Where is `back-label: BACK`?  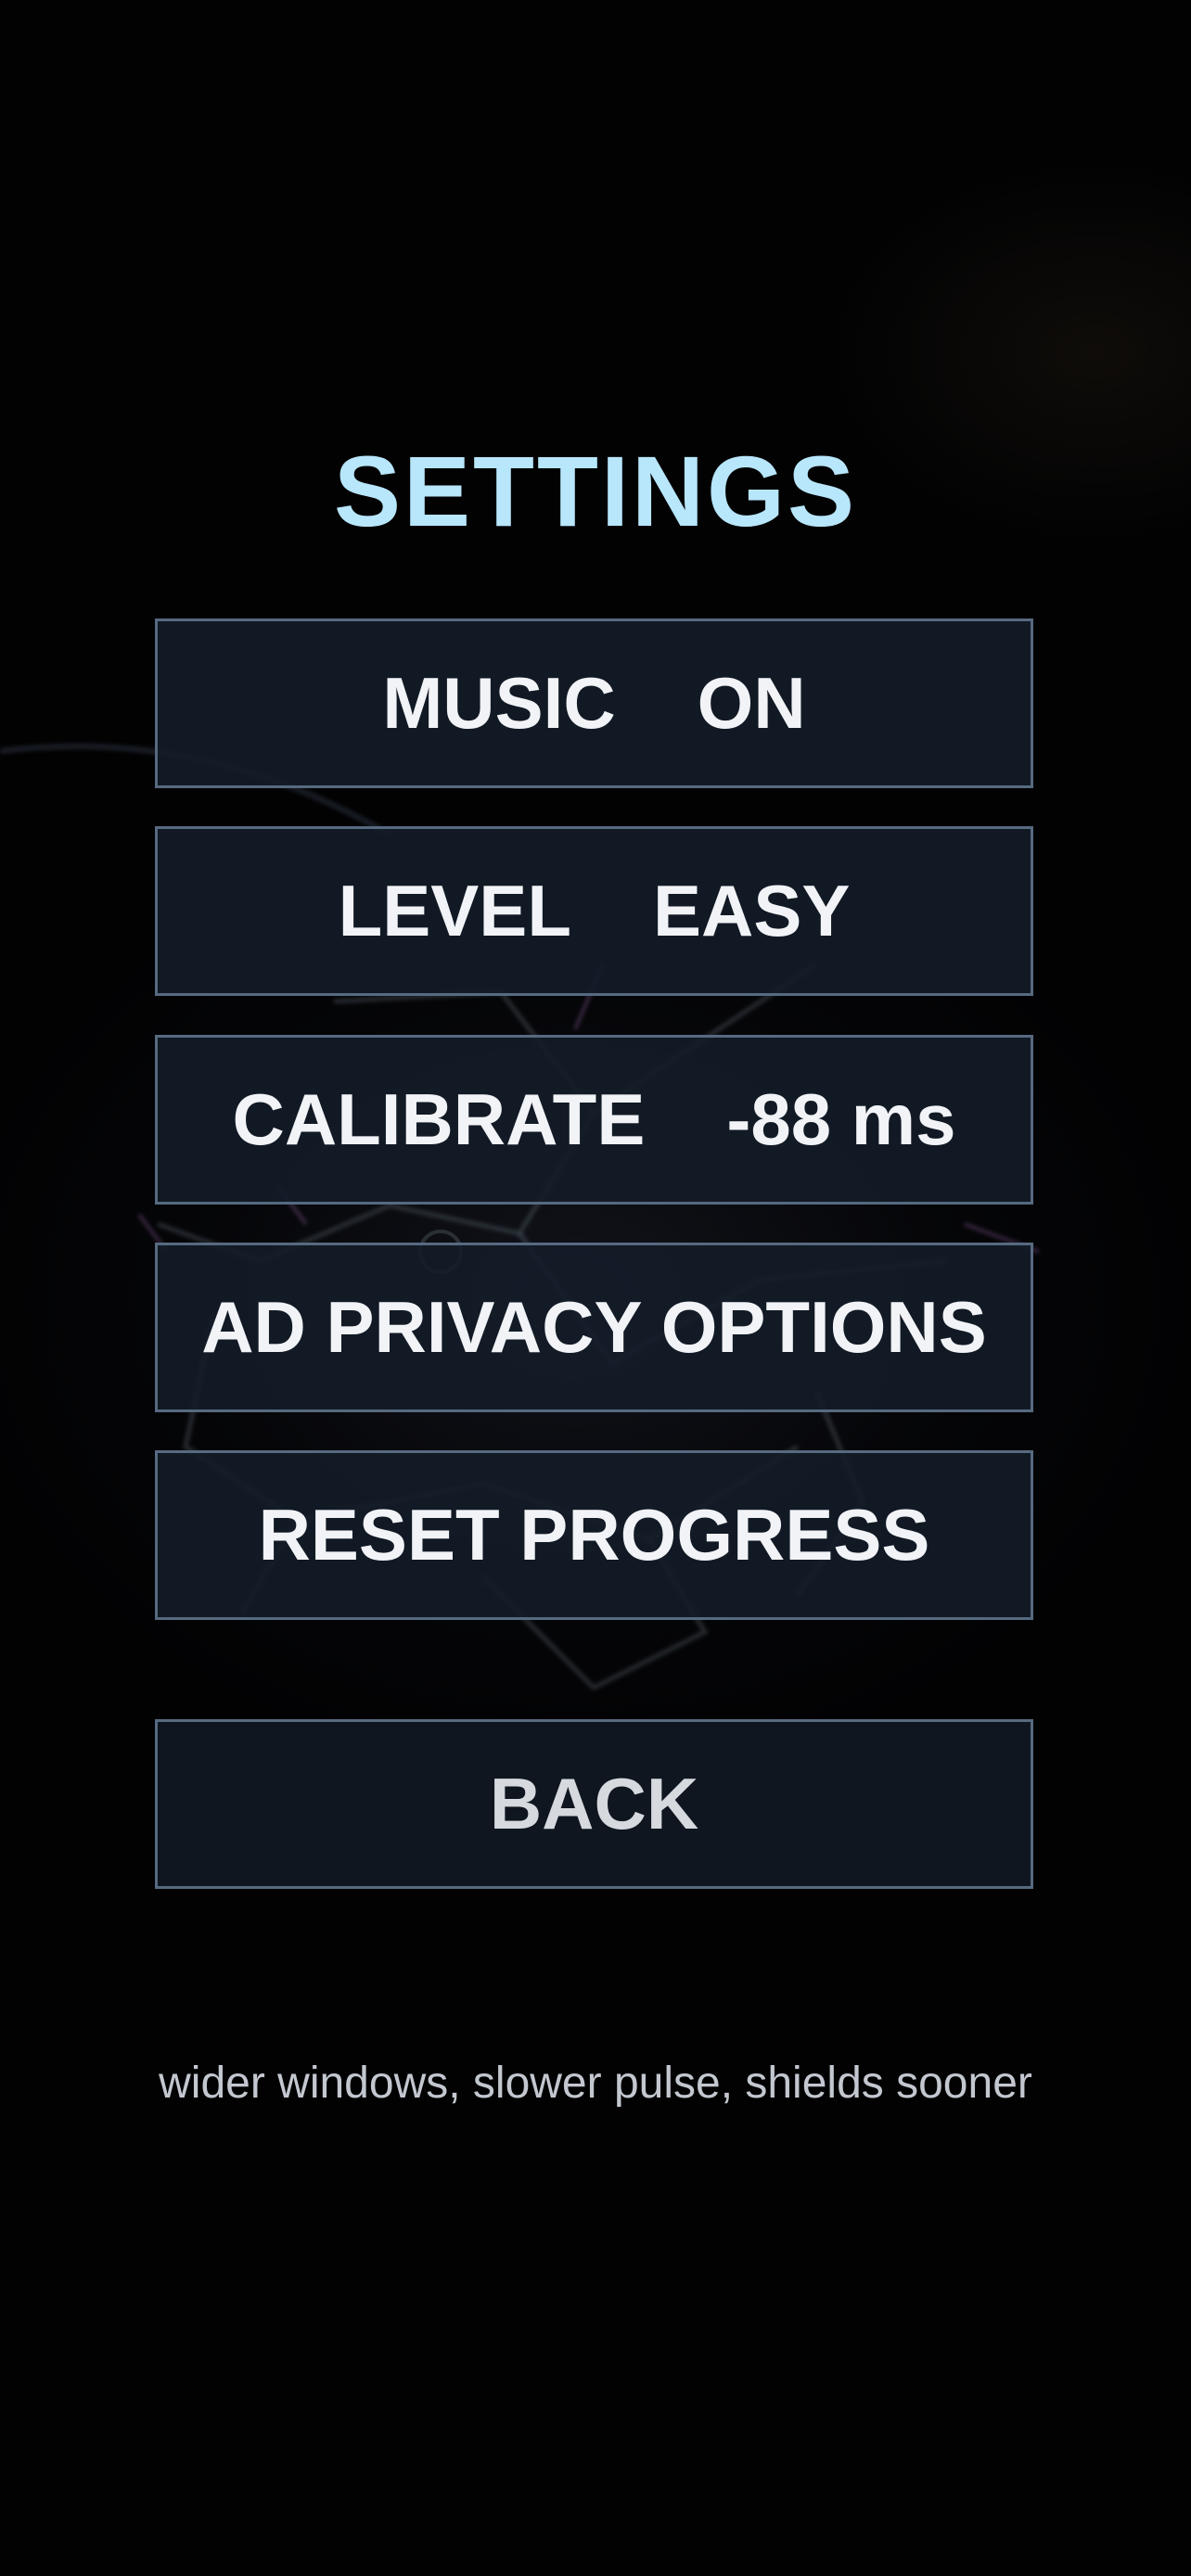
back-label: BACK is located at coordinates (594, 1803).